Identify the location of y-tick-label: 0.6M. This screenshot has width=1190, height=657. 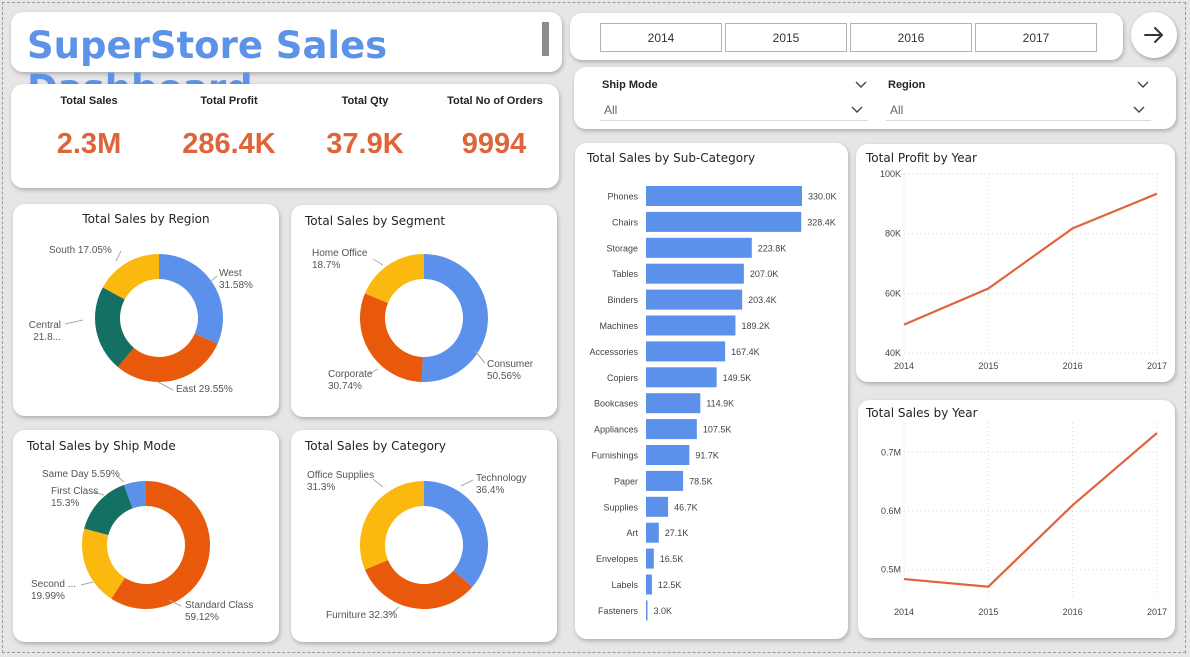
(891, 511).